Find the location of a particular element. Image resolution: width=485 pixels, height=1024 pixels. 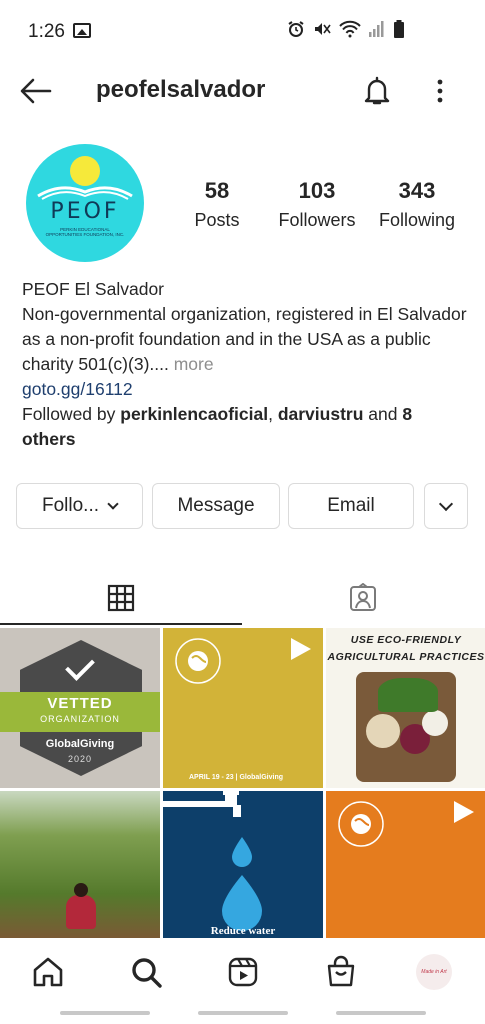

stat-posts: 58 Posts is located at coordinates (217, 204).